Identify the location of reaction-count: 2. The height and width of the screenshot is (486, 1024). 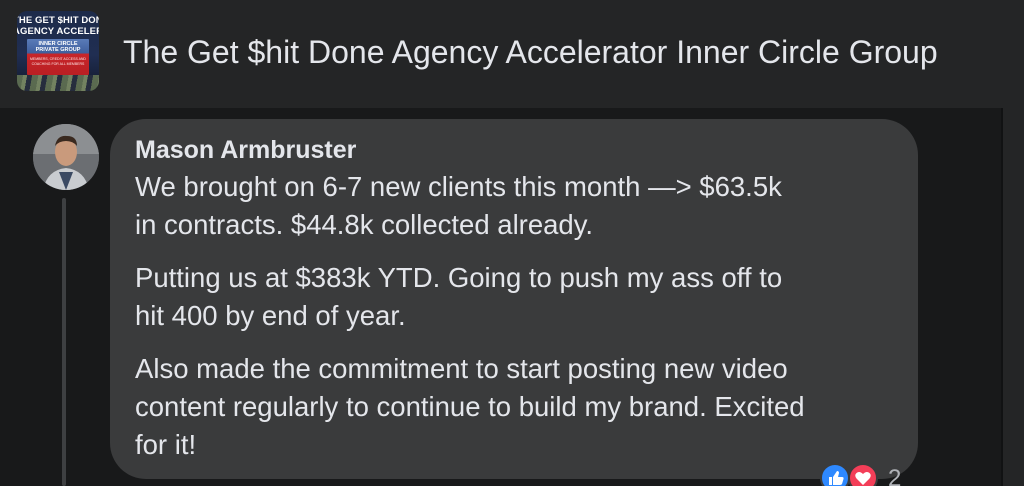
(895, 475).